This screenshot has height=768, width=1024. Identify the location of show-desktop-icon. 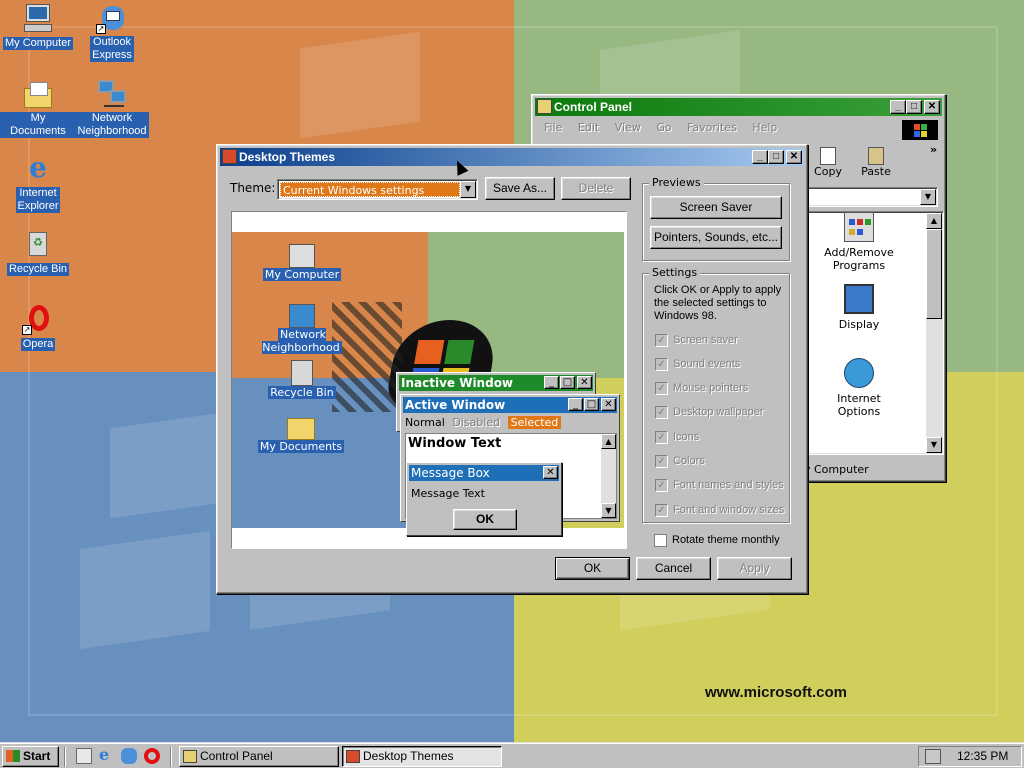
(84, 756).